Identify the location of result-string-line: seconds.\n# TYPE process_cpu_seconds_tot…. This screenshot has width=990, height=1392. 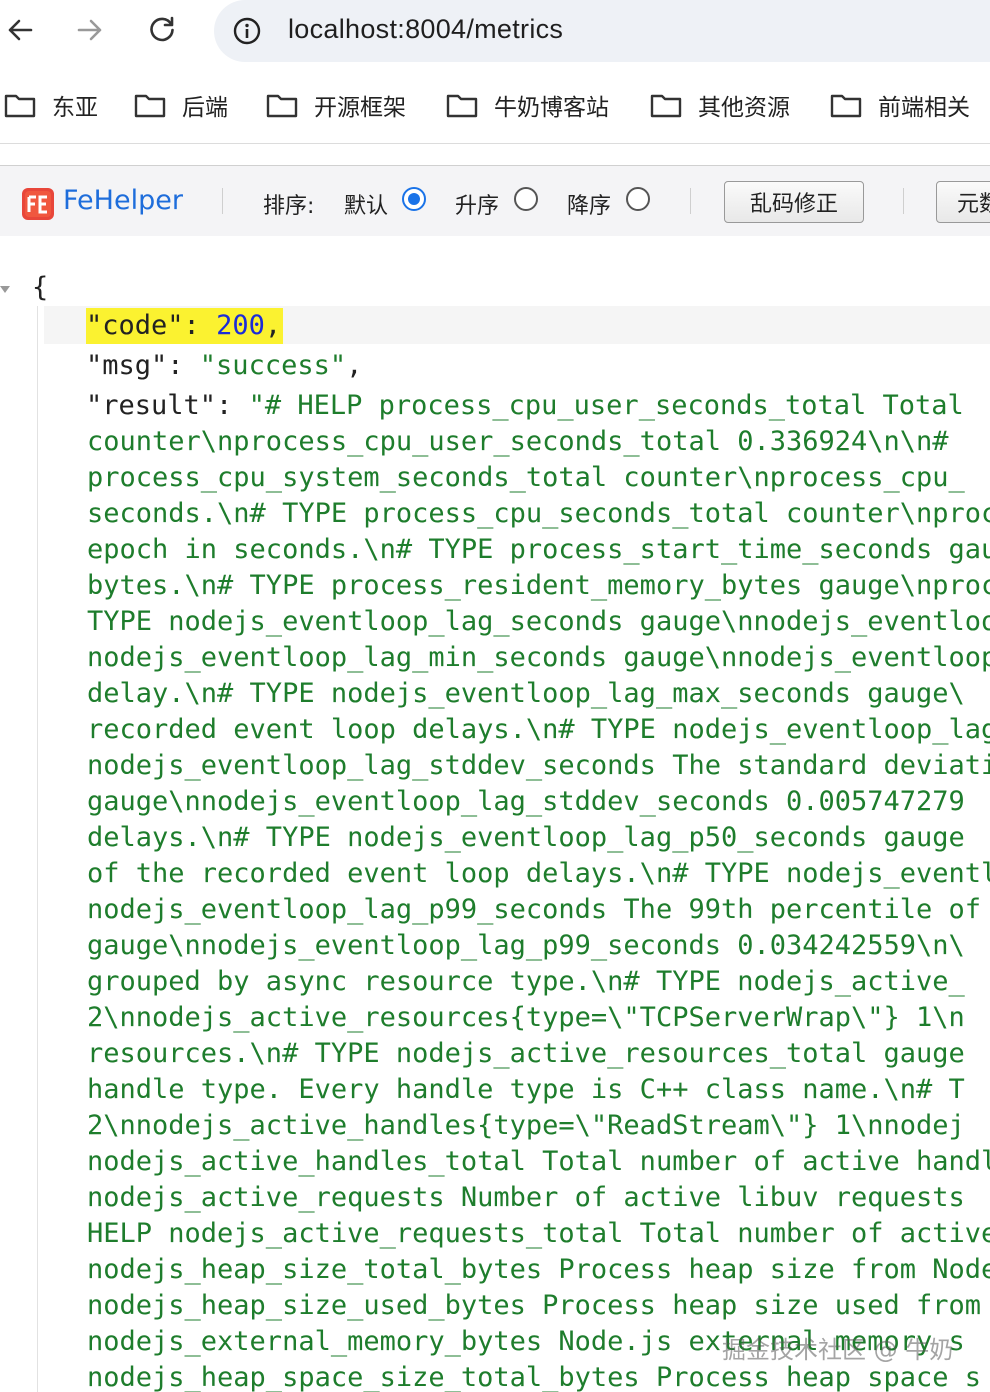
(538, 513).